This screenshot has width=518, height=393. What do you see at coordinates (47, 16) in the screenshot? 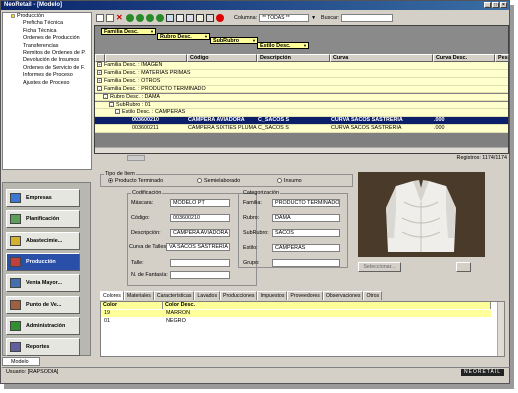
I see `tree-root: Producción` at bounding box center [47, 16].